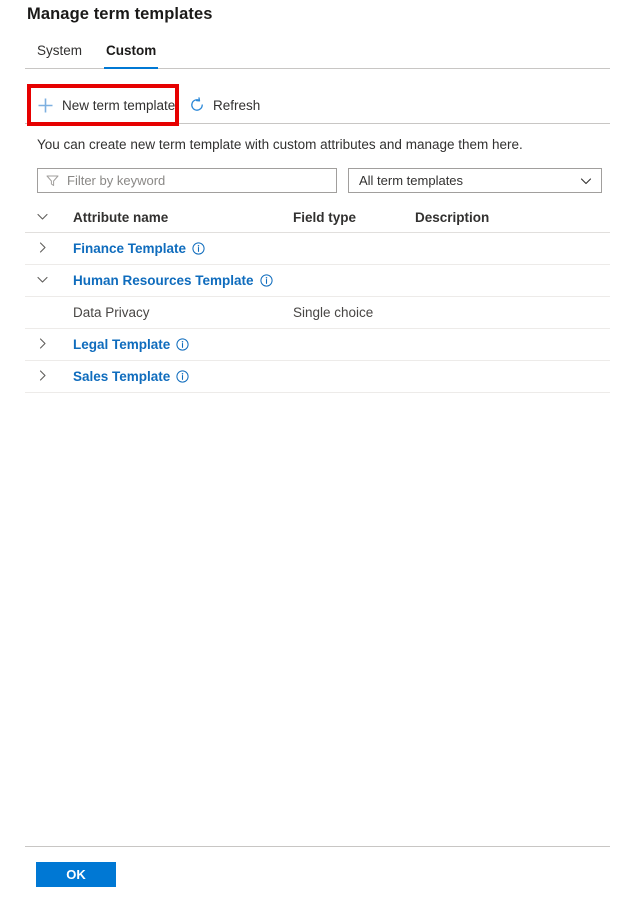 Image resolution: width=635 pixels, height=898 pixels. Describe the element at coordinates (76, 874) in the screenshot. I see `ok-button: OK` at that location.